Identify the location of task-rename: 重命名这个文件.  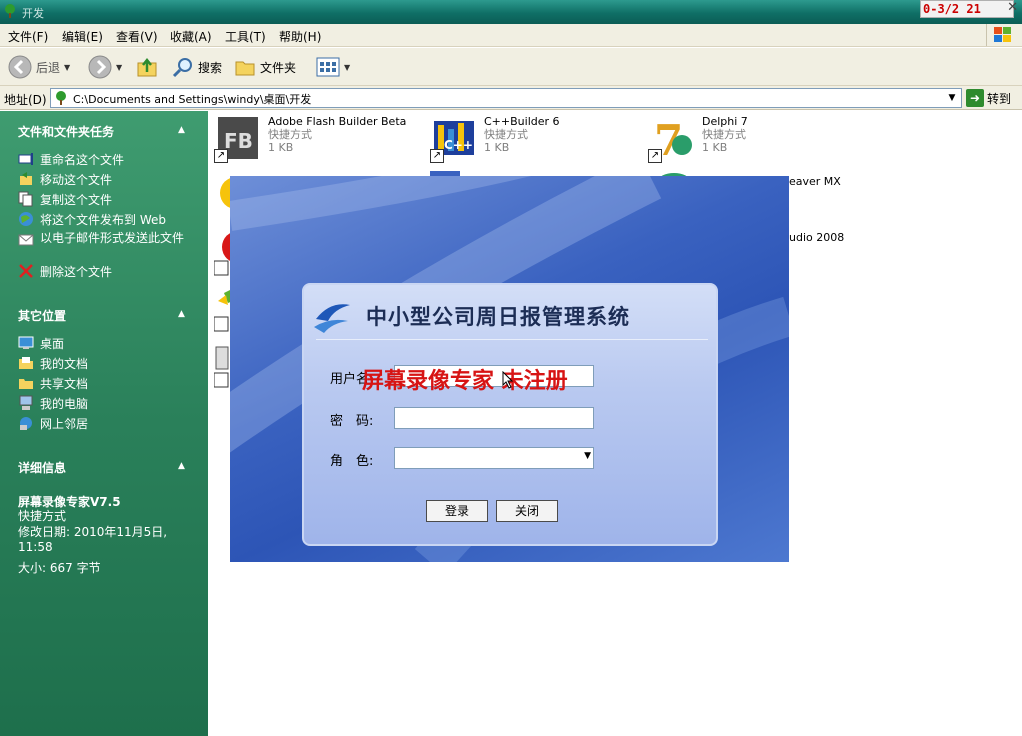
(71, 159).